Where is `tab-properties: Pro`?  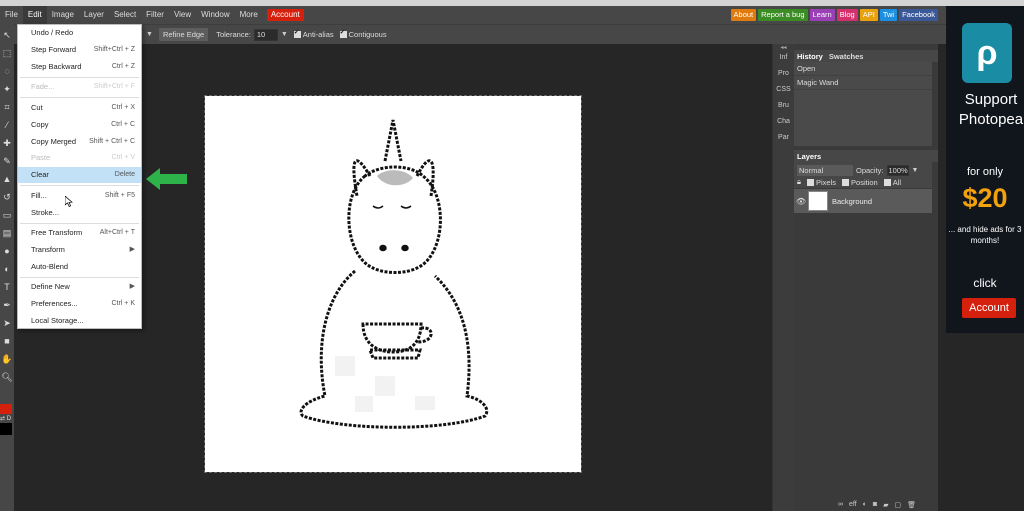 tab-properties: Pro is located at coordinates (783, 74).